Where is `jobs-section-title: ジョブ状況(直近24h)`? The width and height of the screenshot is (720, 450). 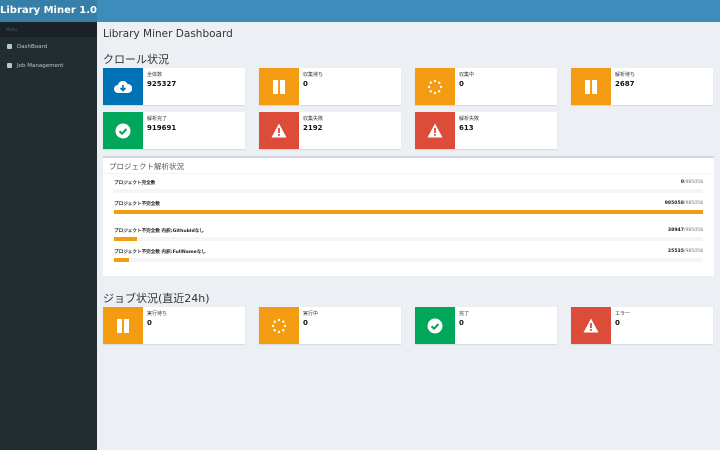
jobs-section-title: ジョブ状況(直近24h) is located at coordinates (156, 298).